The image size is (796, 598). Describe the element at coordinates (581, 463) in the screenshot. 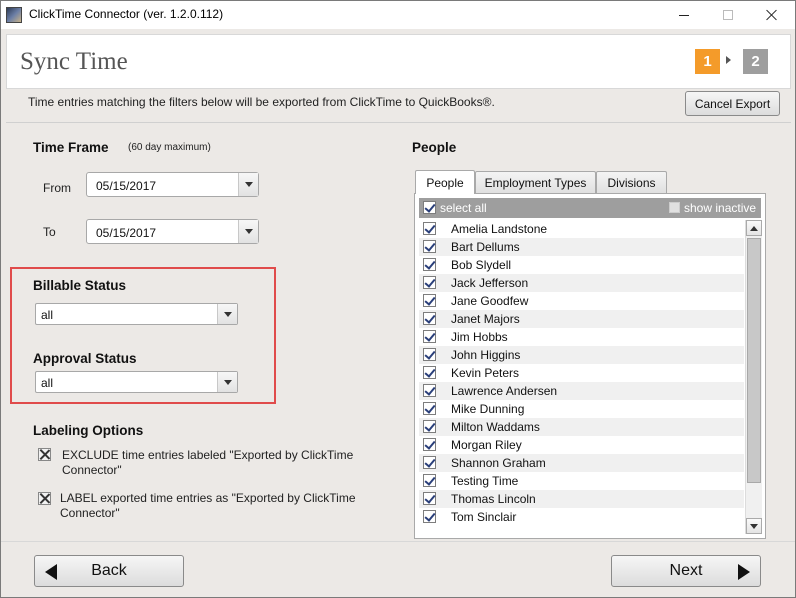

I see `list-item: Shannon Graham` at that location.